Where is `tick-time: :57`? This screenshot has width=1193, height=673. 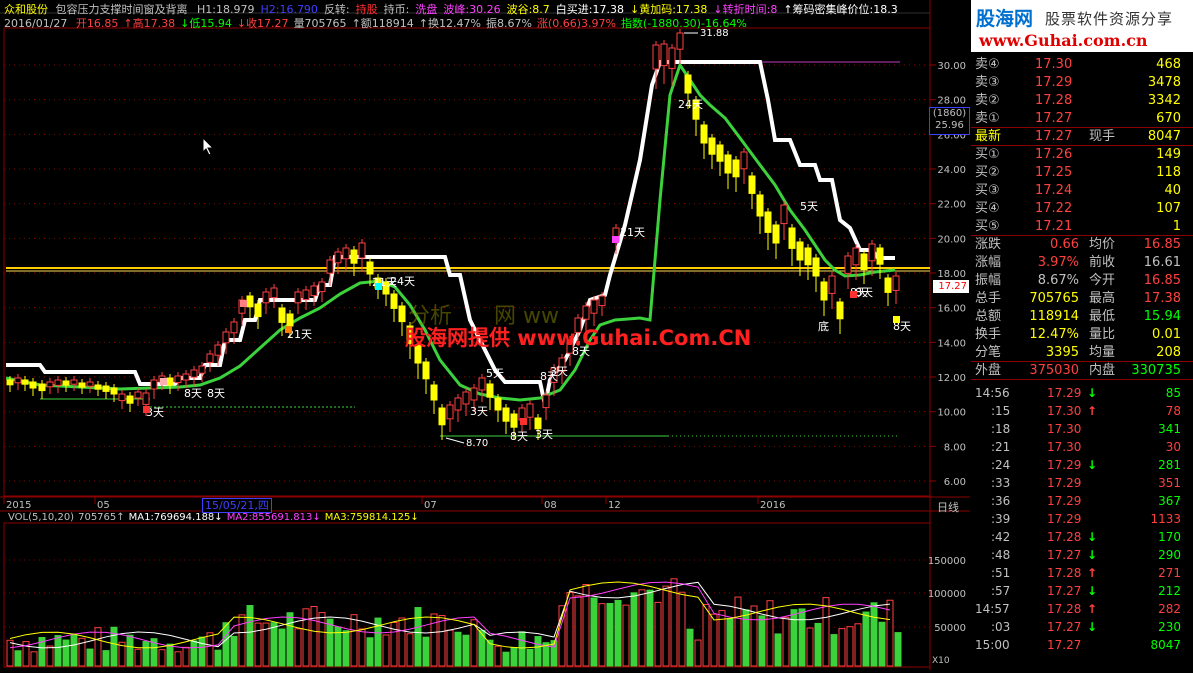 tick-time: :57 is located at coordinates (1001, 591).